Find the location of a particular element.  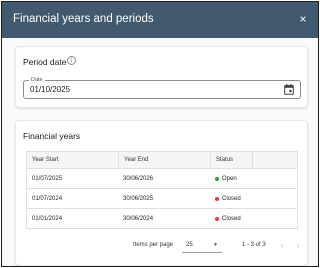

status-badge: Open is located at coordinates (229, 178).